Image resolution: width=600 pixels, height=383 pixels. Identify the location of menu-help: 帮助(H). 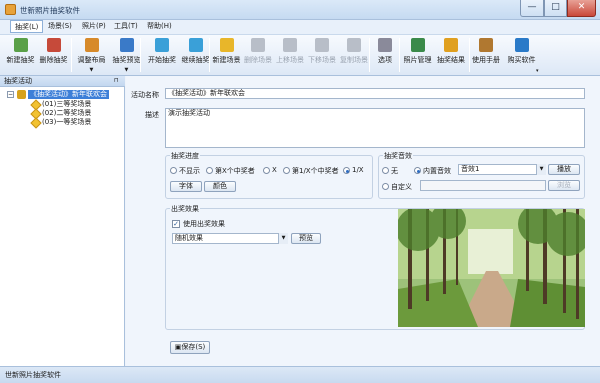
(159, 26).